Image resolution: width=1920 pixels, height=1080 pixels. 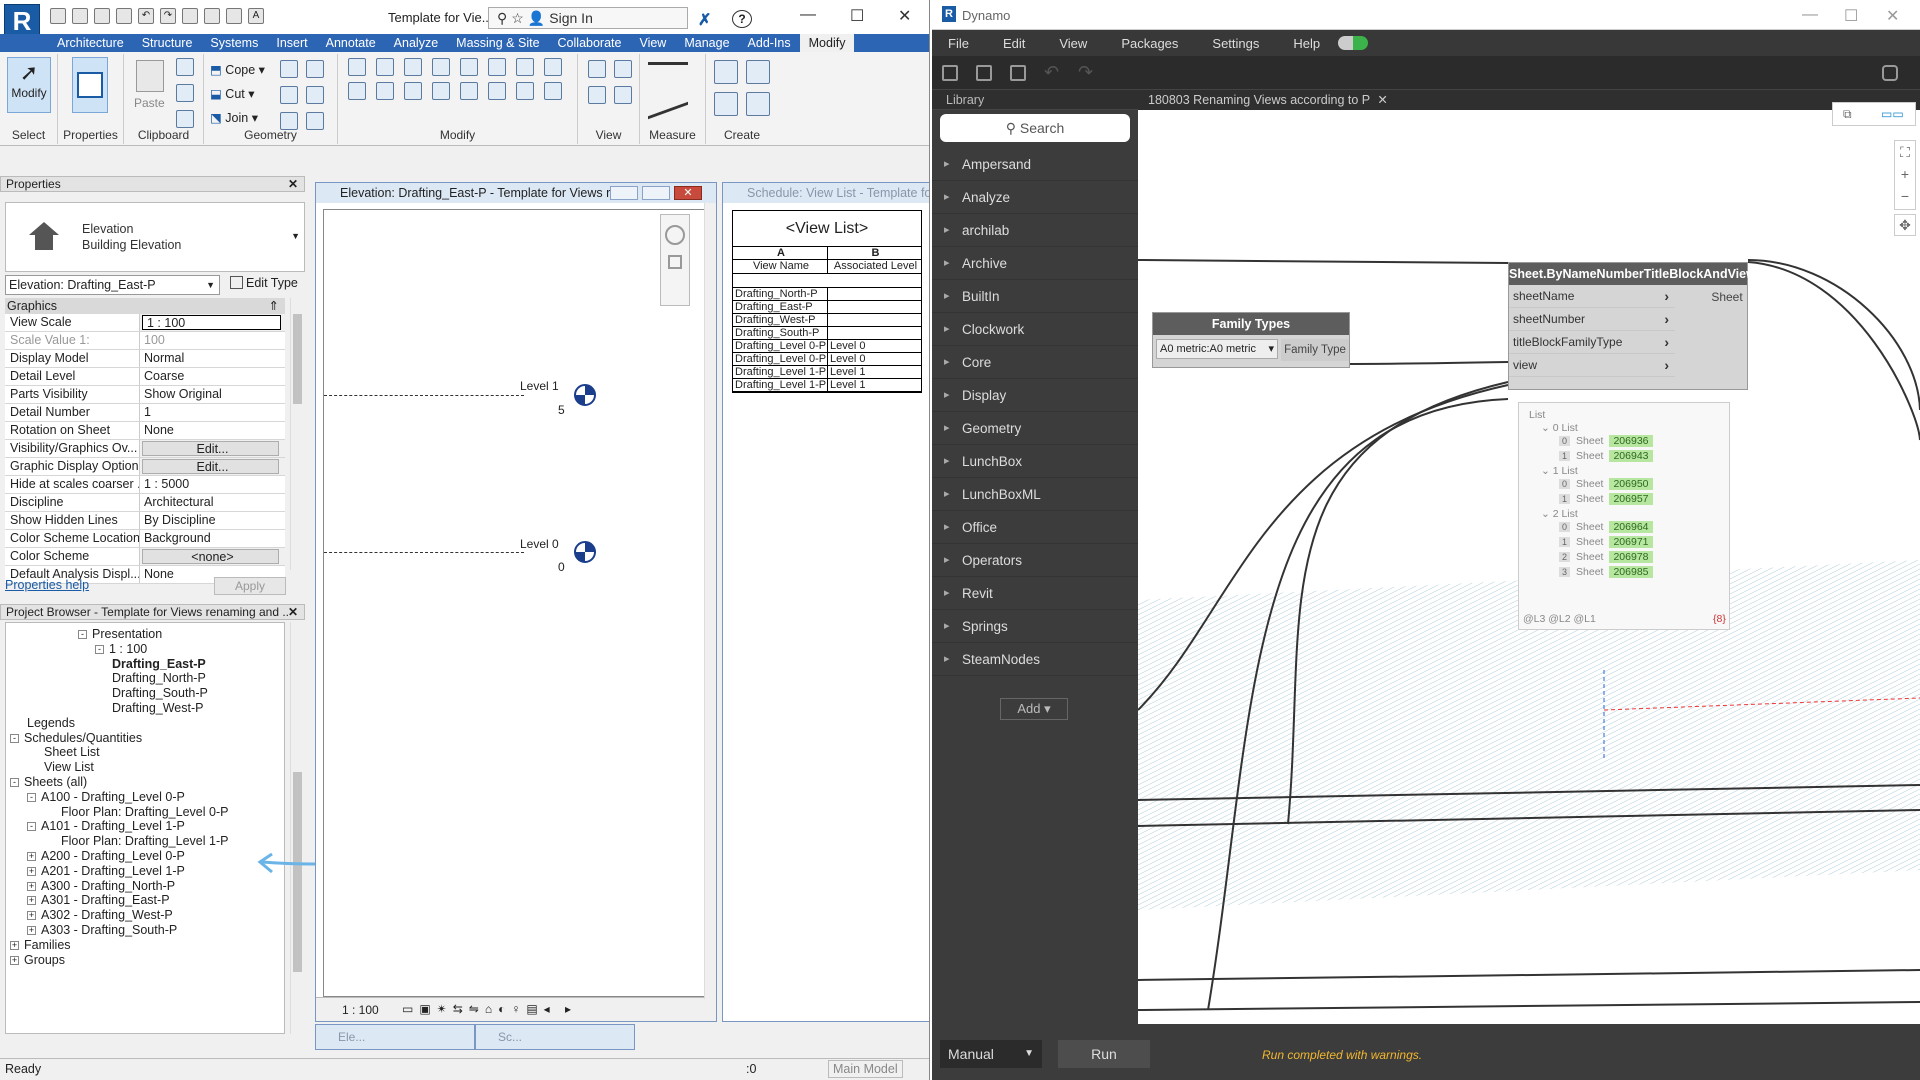 What do you see at coordinates (780, 294) in the screenshot?
I see `schedule-cell-view-name: Drafting_North-P` at bounding box center [780, 294].